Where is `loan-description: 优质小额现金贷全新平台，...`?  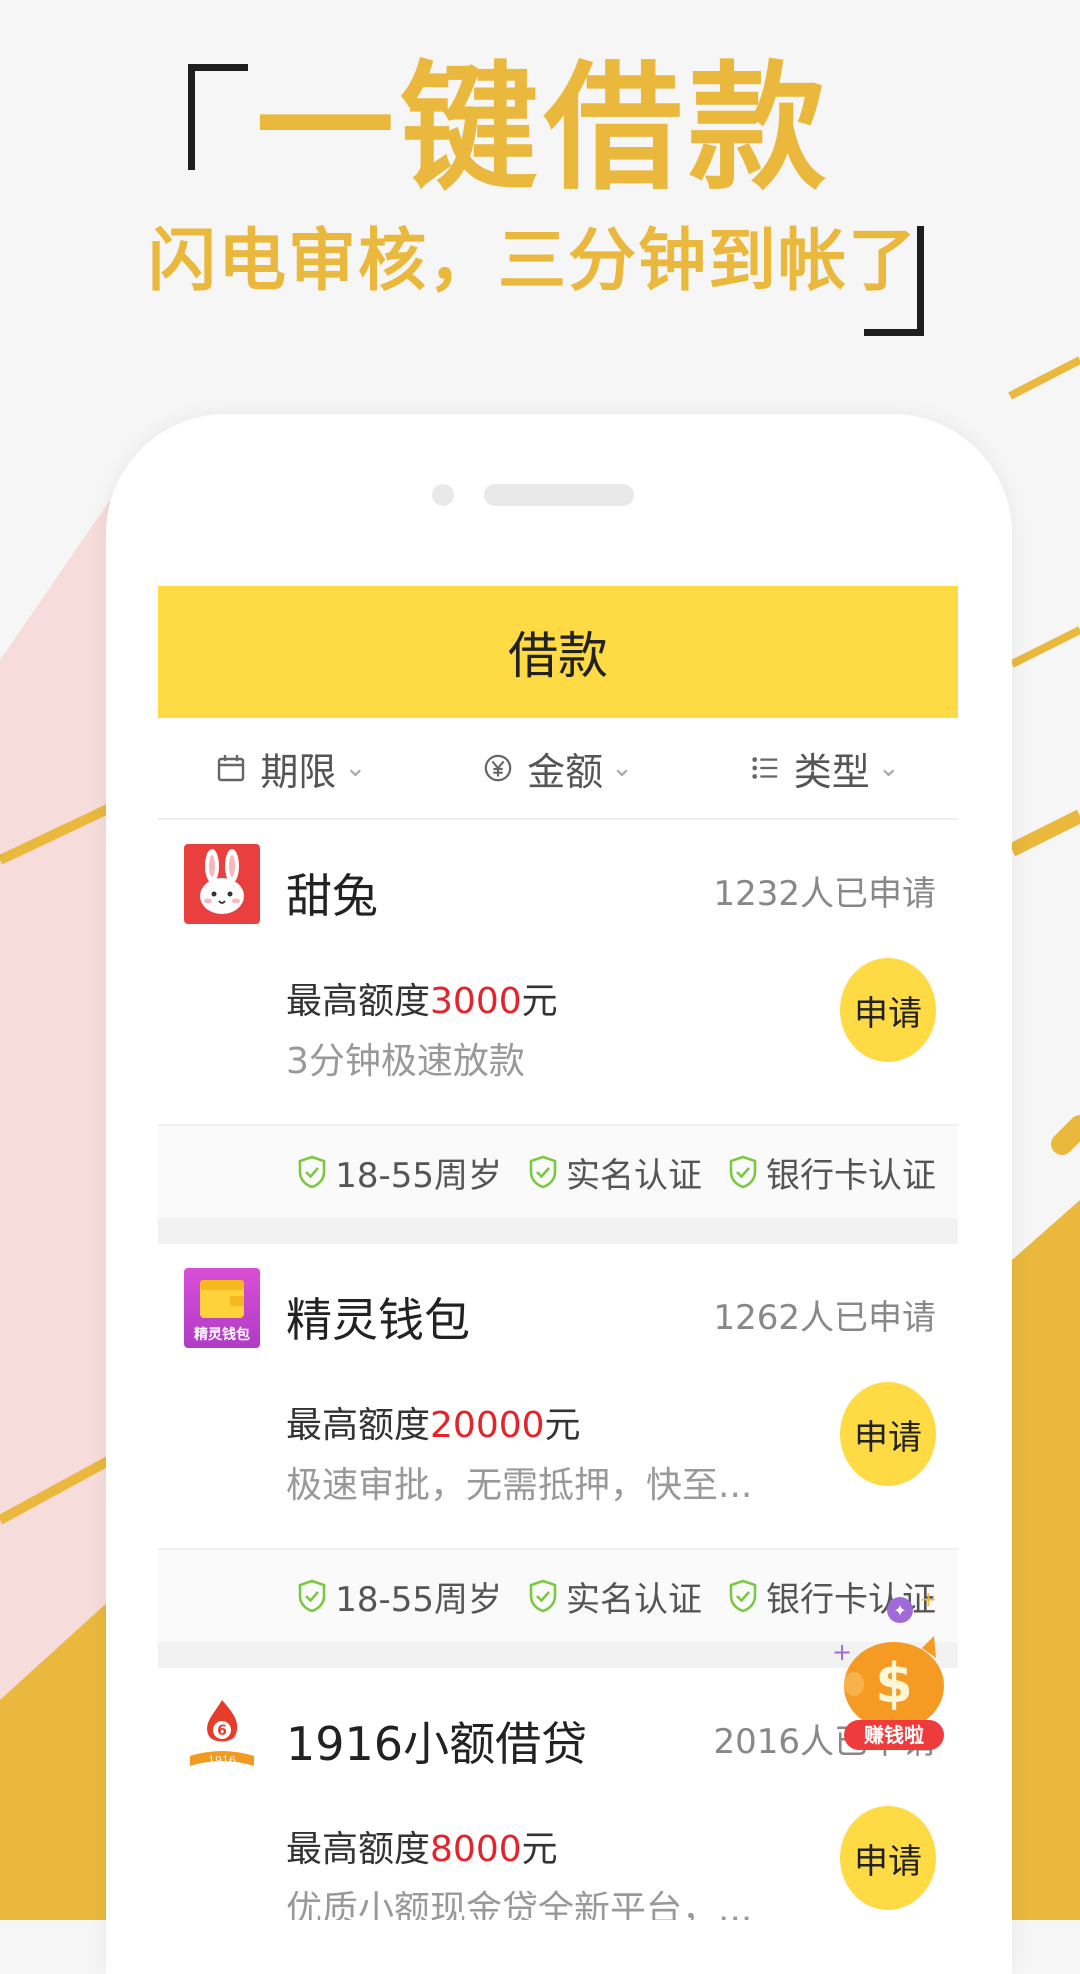 loan-description: 优质小额现金贷全新平台，... is located at coordinates (519, 1904).